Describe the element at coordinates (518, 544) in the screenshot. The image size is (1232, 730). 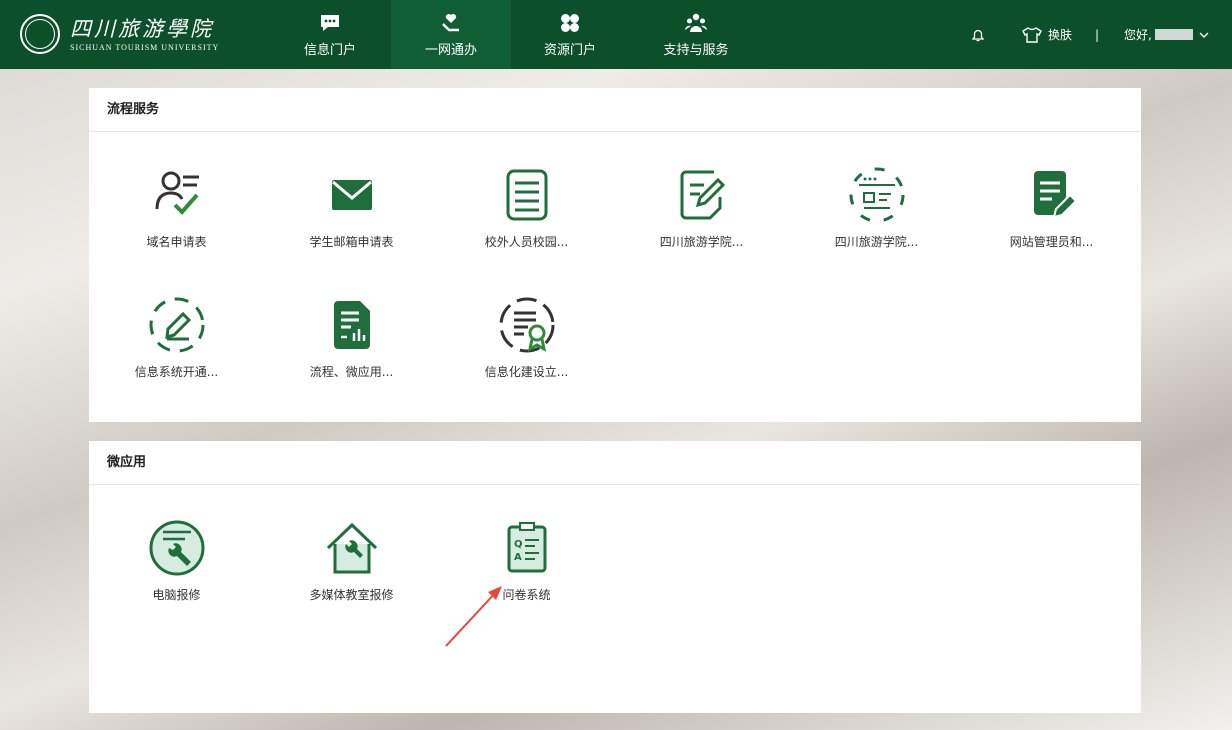
I see `svg-text: Q` at that location.